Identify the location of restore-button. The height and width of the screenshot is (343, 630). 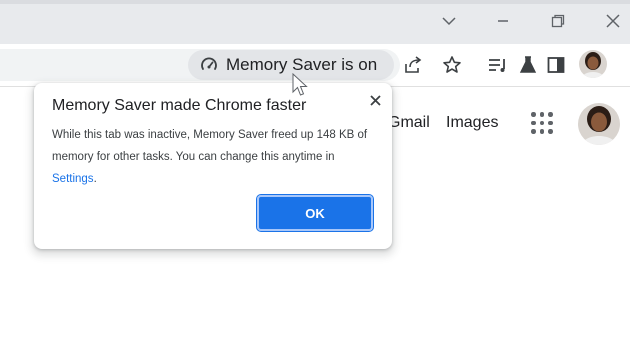
(558, 21).